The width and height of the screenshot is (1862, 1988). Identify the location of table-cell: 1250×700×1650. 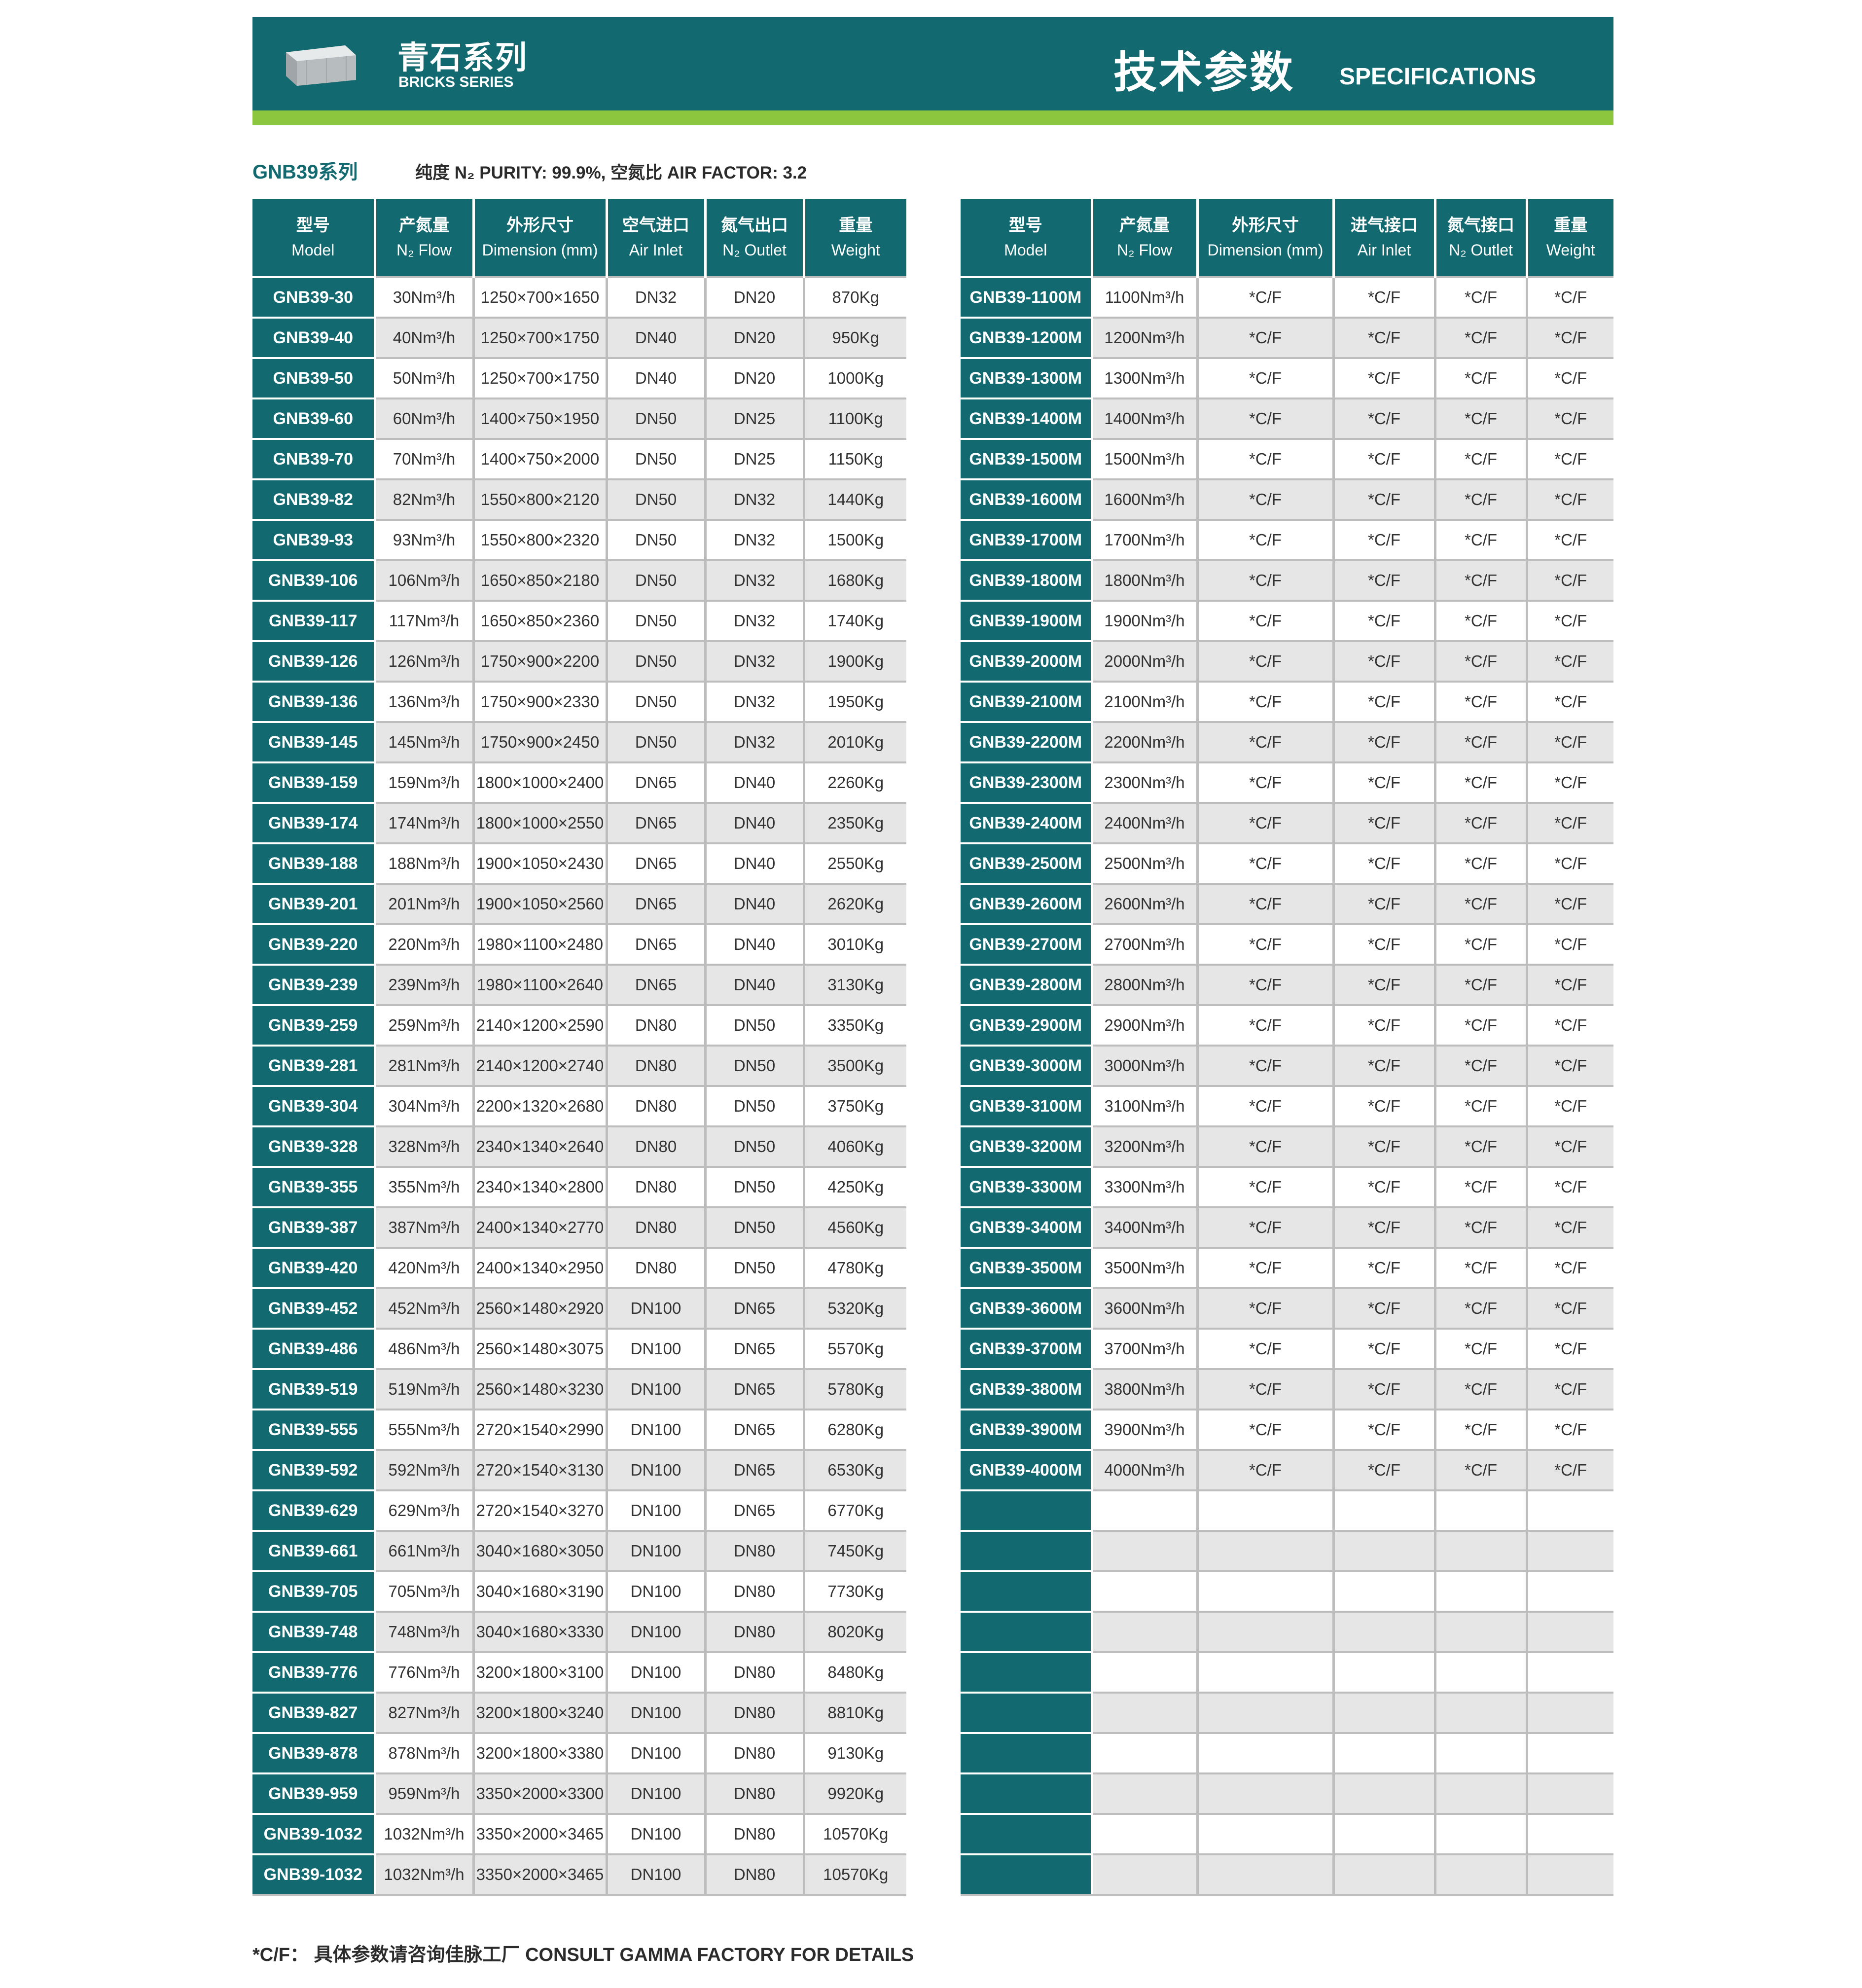
(540, 297).